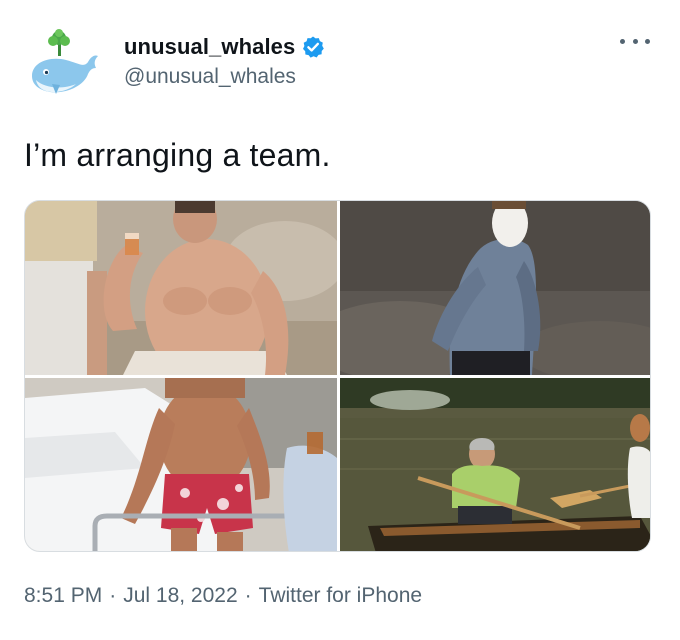  What do you see at coordinates (313, 47) in the screenshot?
I see `verified-badge-icon` at bounding box center [313, 47].